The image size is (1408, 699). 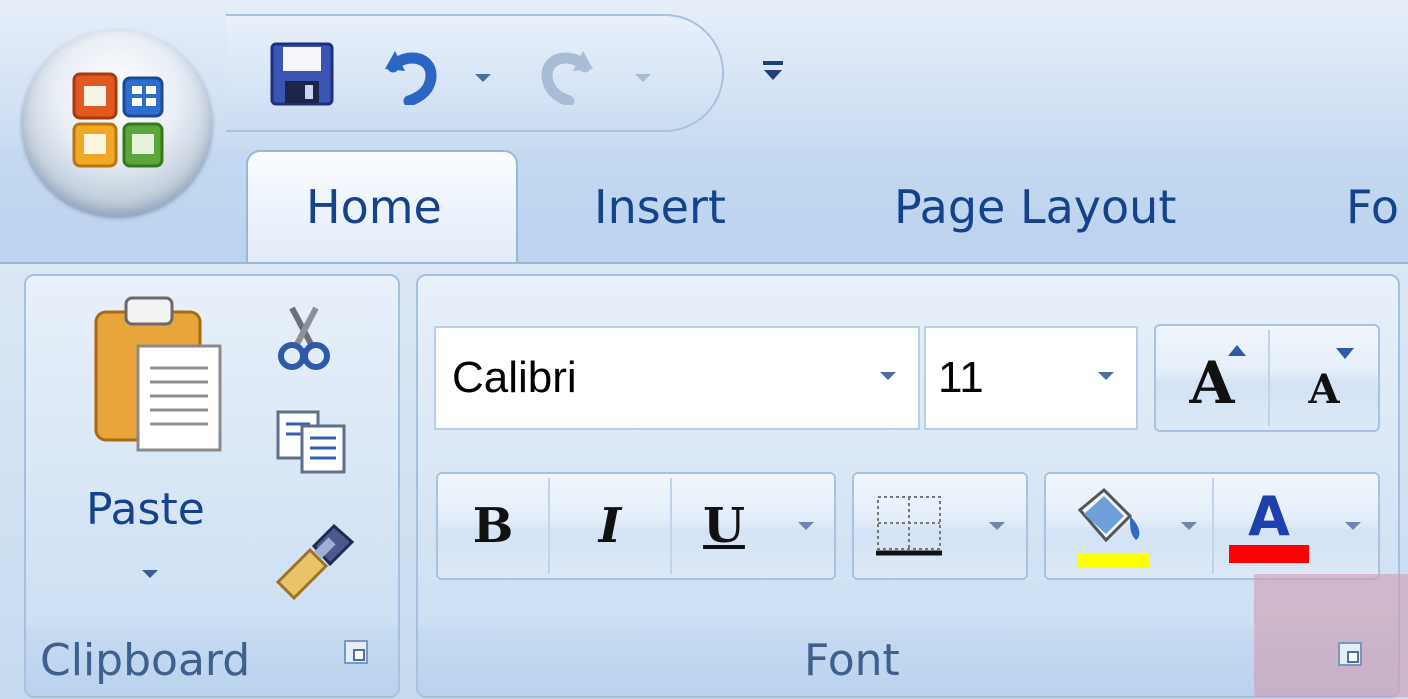 I want to click on bold-italic-underline-buttons: B I U, so click(x=636, y=526).